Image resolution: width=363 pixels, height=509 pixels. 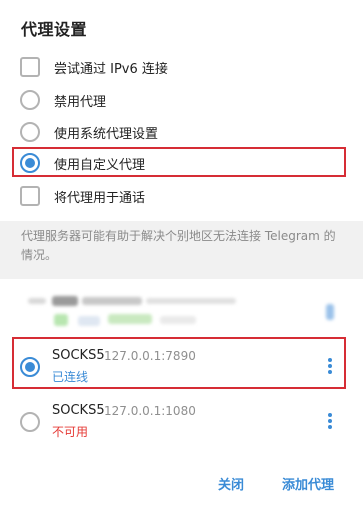 What do you see at coordinates (100, 165) in the screenshot?
I see `option-custom-proxy-label: 使用自定义代理` at bounding box center [100, 165].